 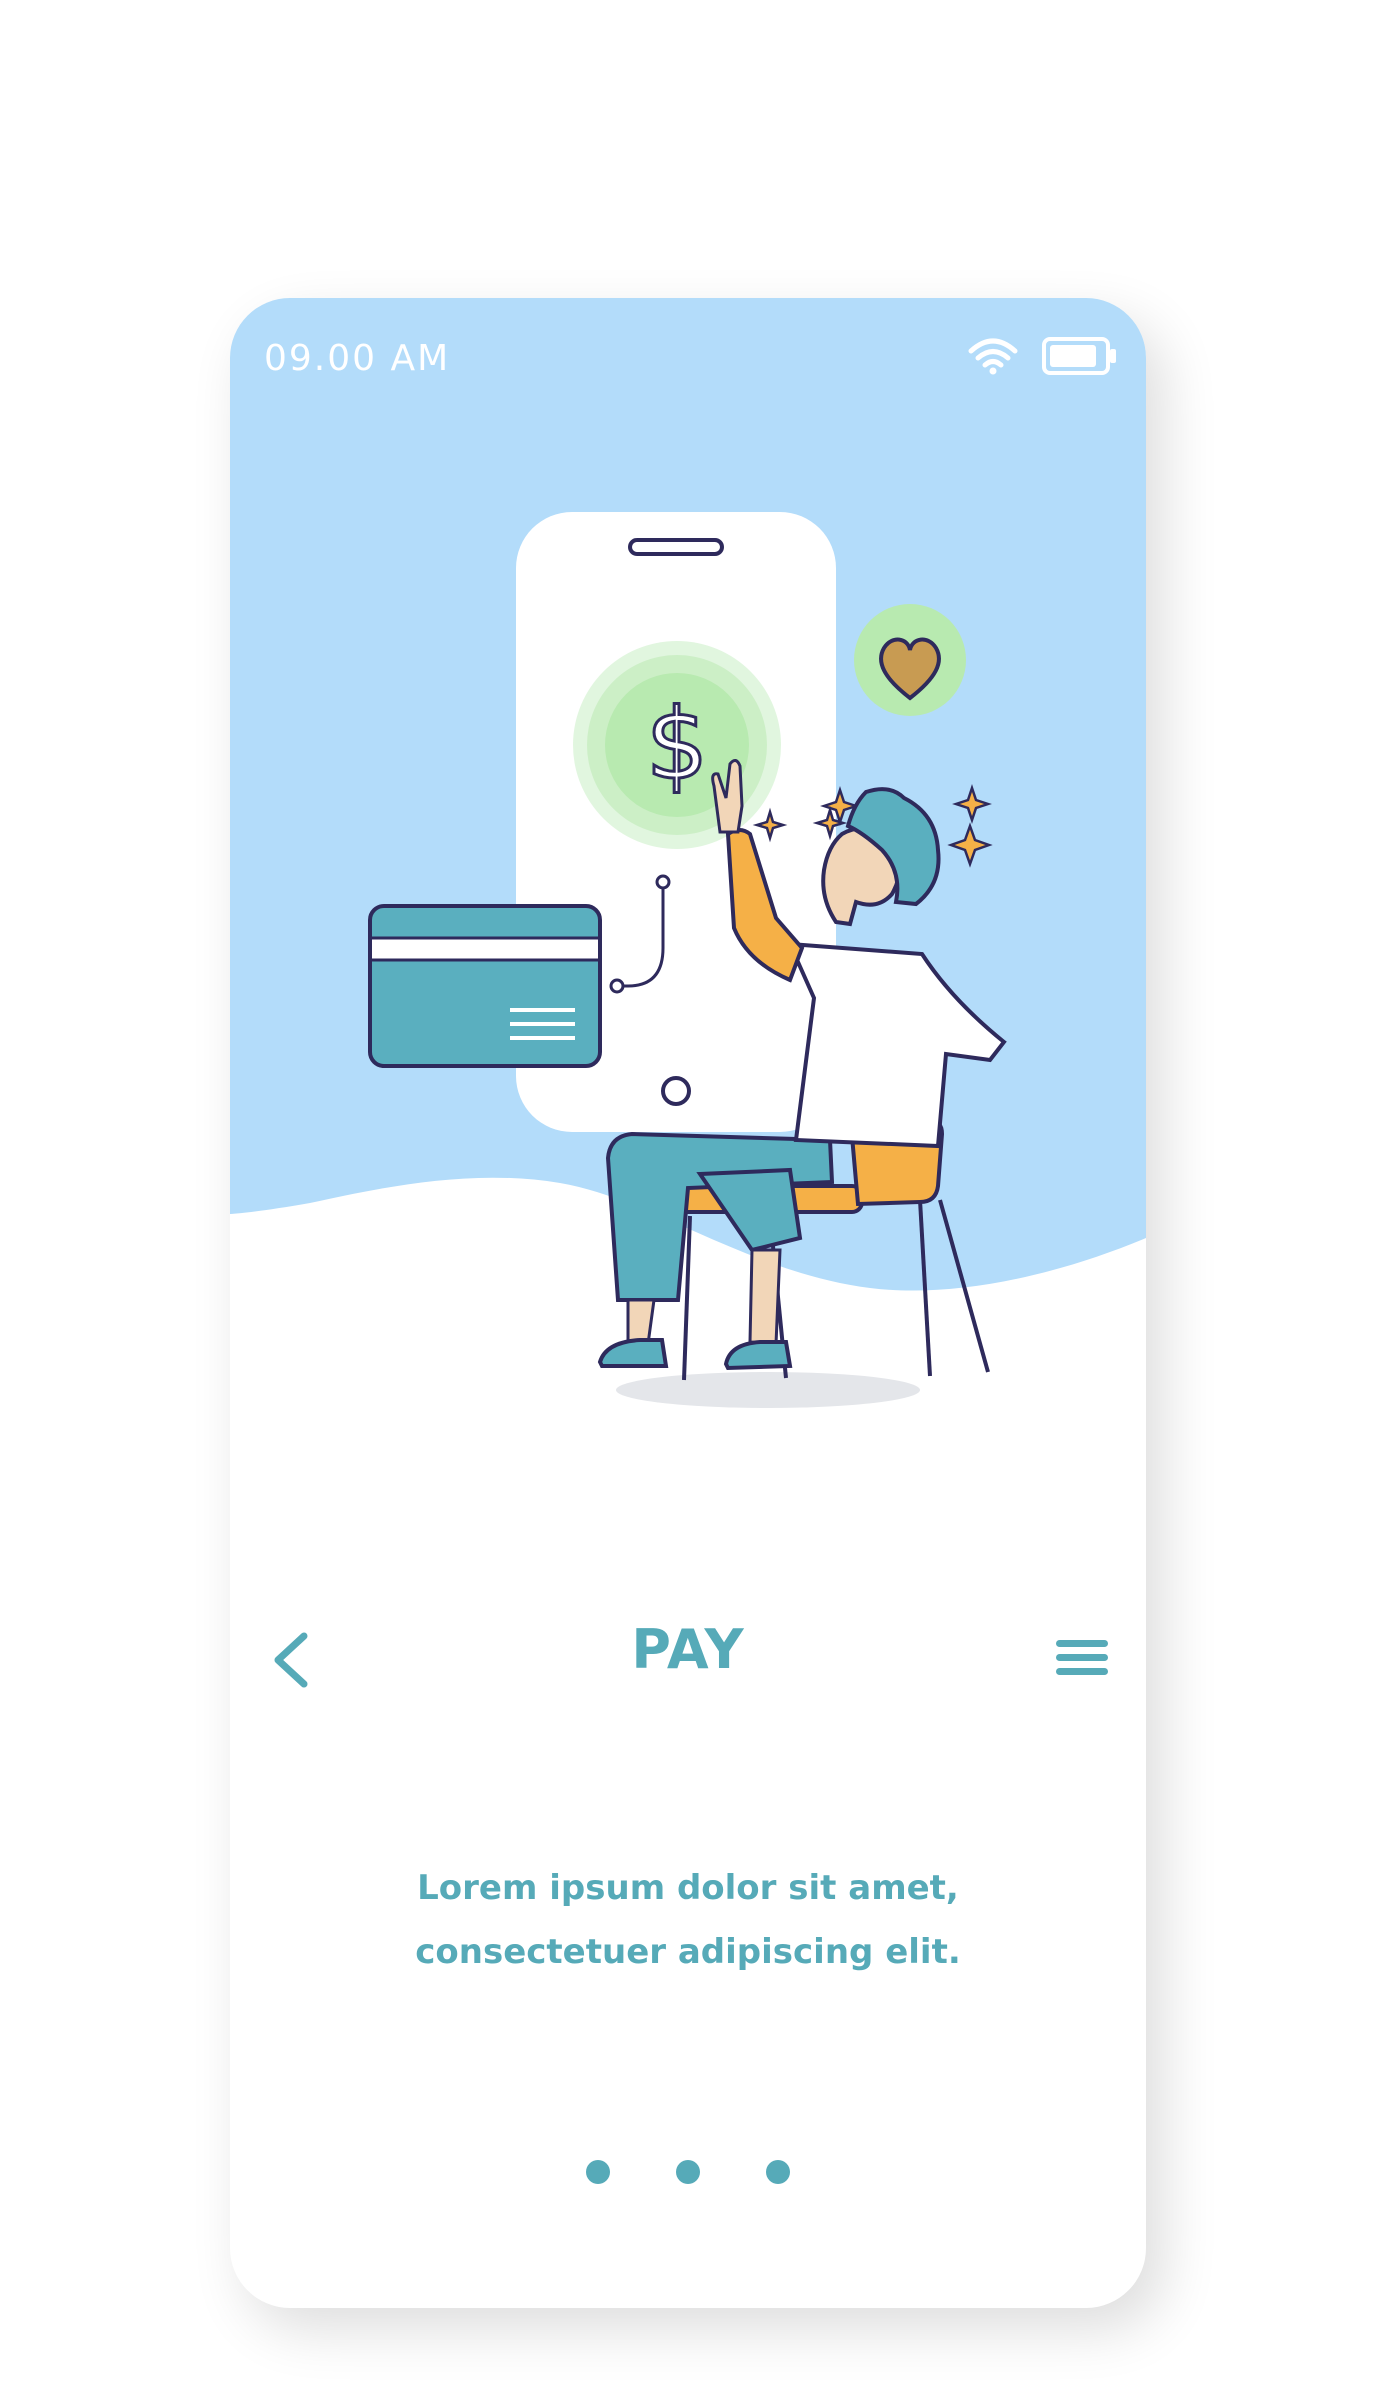 I want to click on dollar-sign: $, so click(x=677, y=745).